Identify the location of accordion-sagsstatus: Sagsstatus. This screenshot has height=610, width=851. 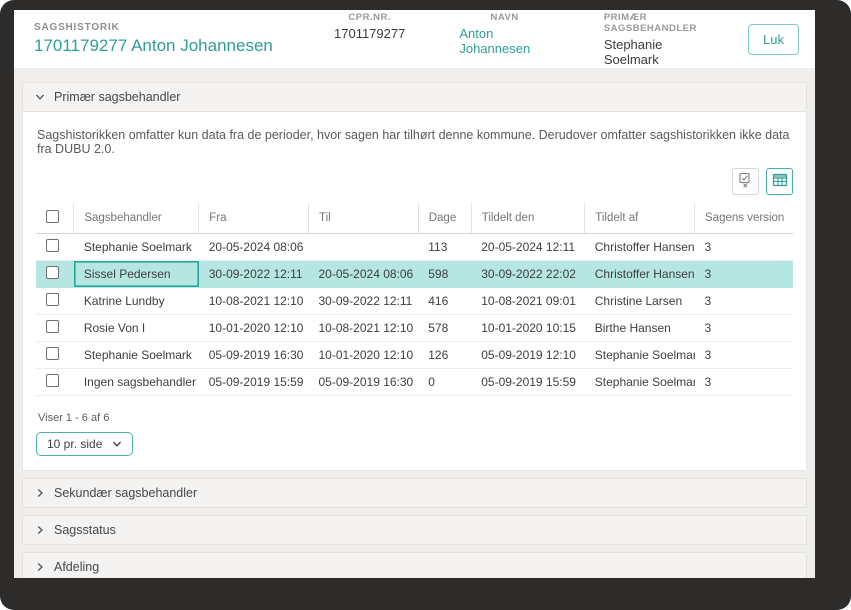
(414, 530).